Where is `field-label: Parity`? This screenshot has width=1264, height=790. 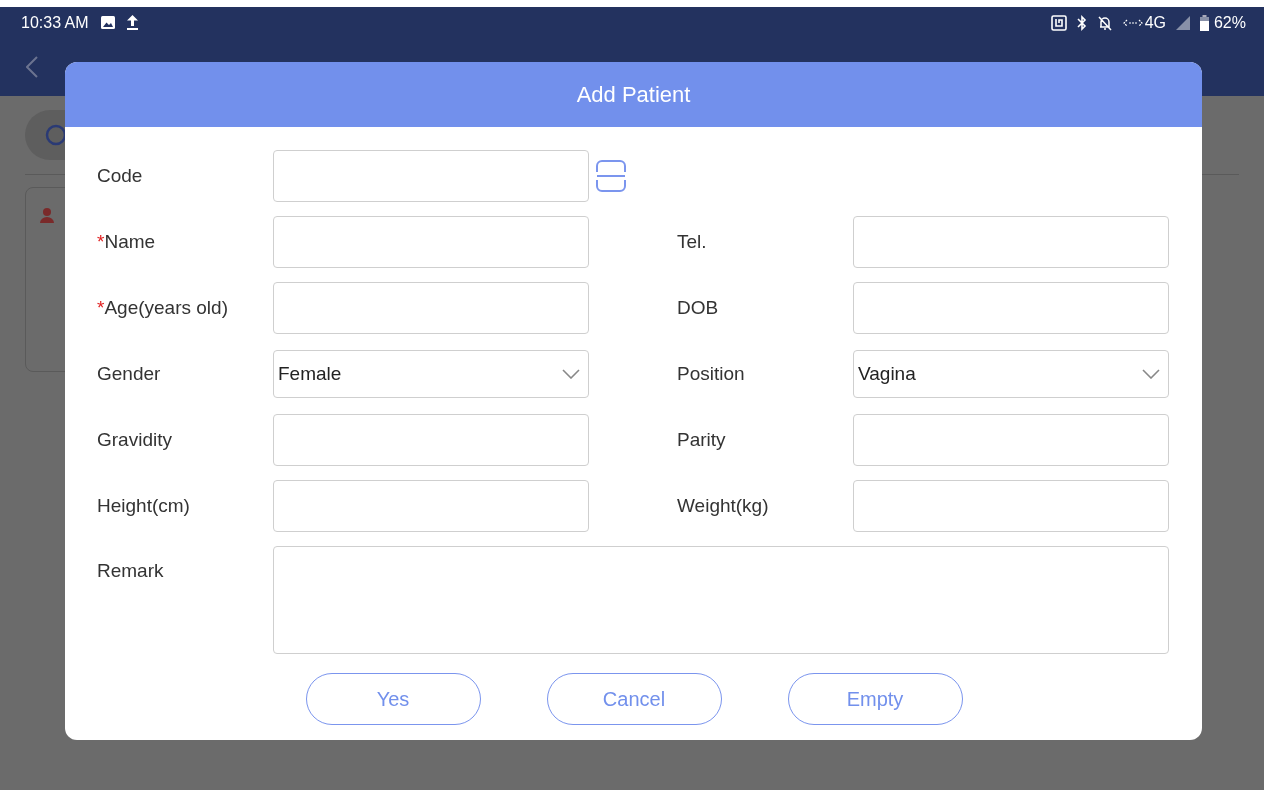
field-label: Parity is located at coordinates (702, 440).